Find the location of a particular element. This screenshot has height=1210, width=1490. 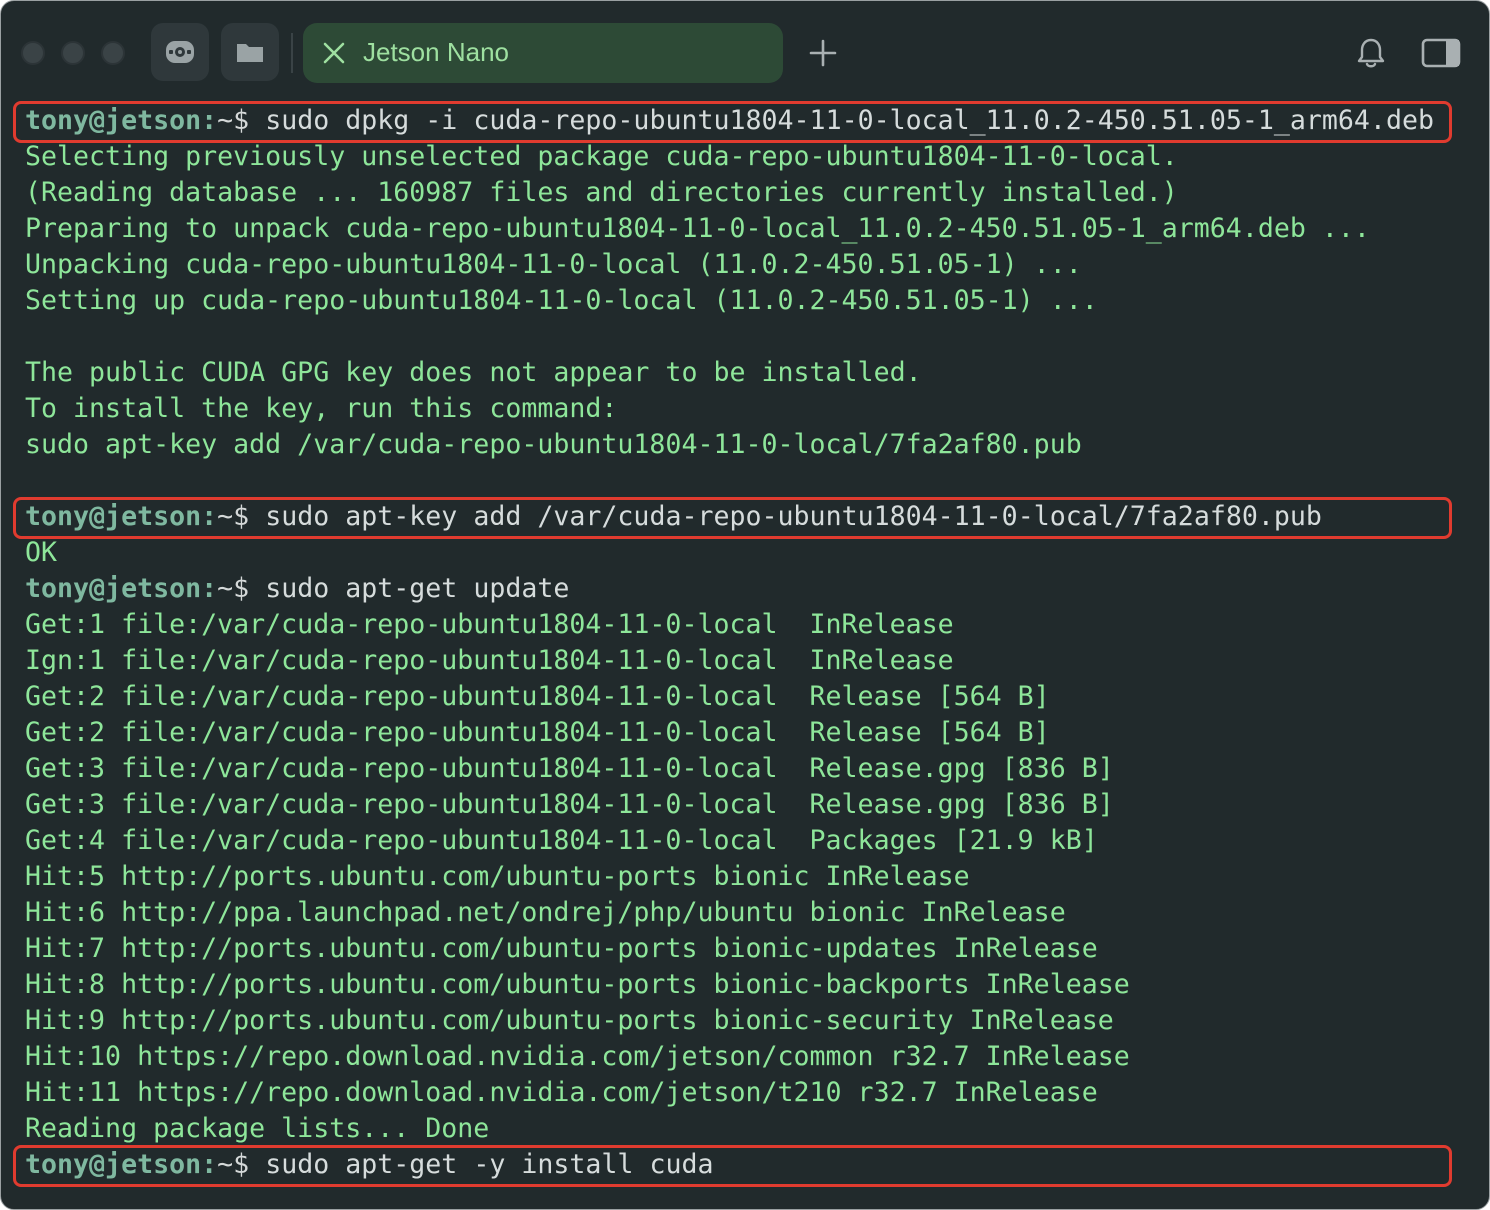

hosts-button is located at coordinates (180, 52).